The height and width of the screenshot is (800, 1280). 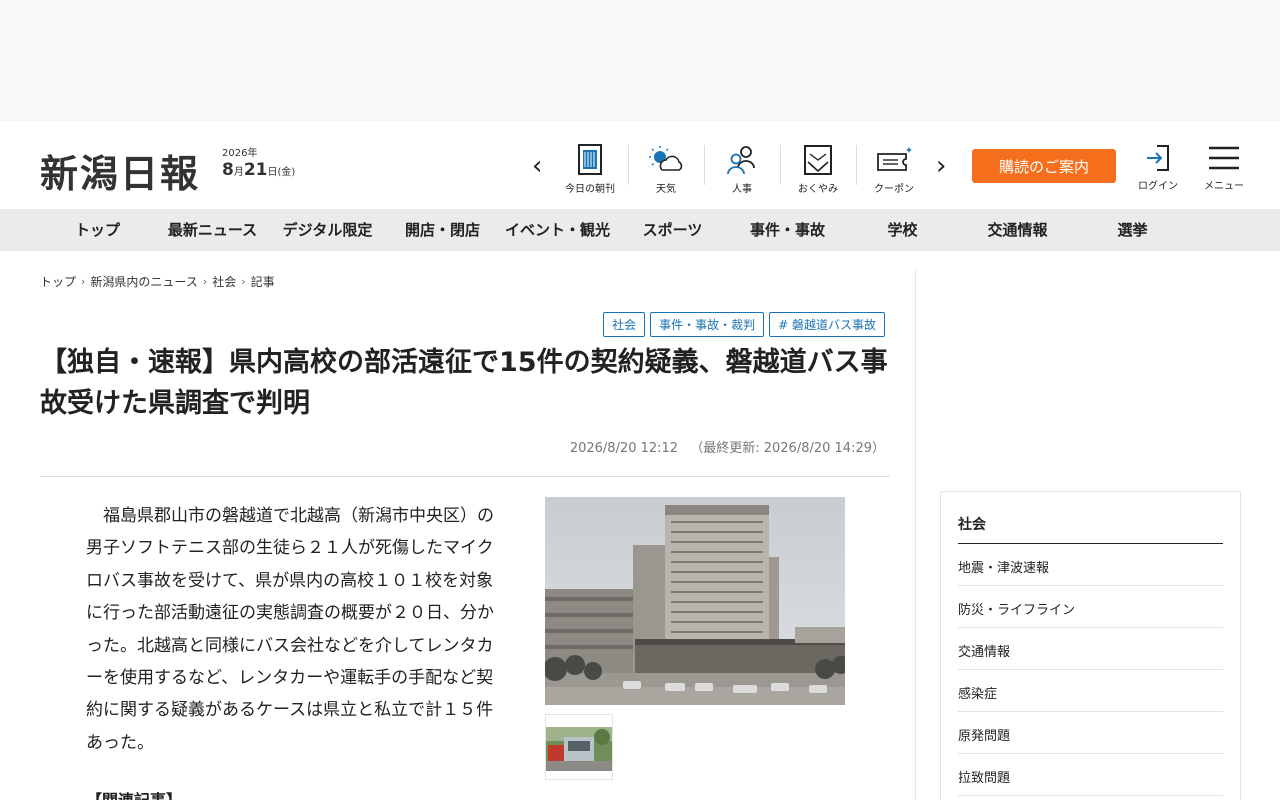 What do you see at coordinates (894, 159) in the screenshot?
I see `coupon-icon` at bounding box center [894, 159].